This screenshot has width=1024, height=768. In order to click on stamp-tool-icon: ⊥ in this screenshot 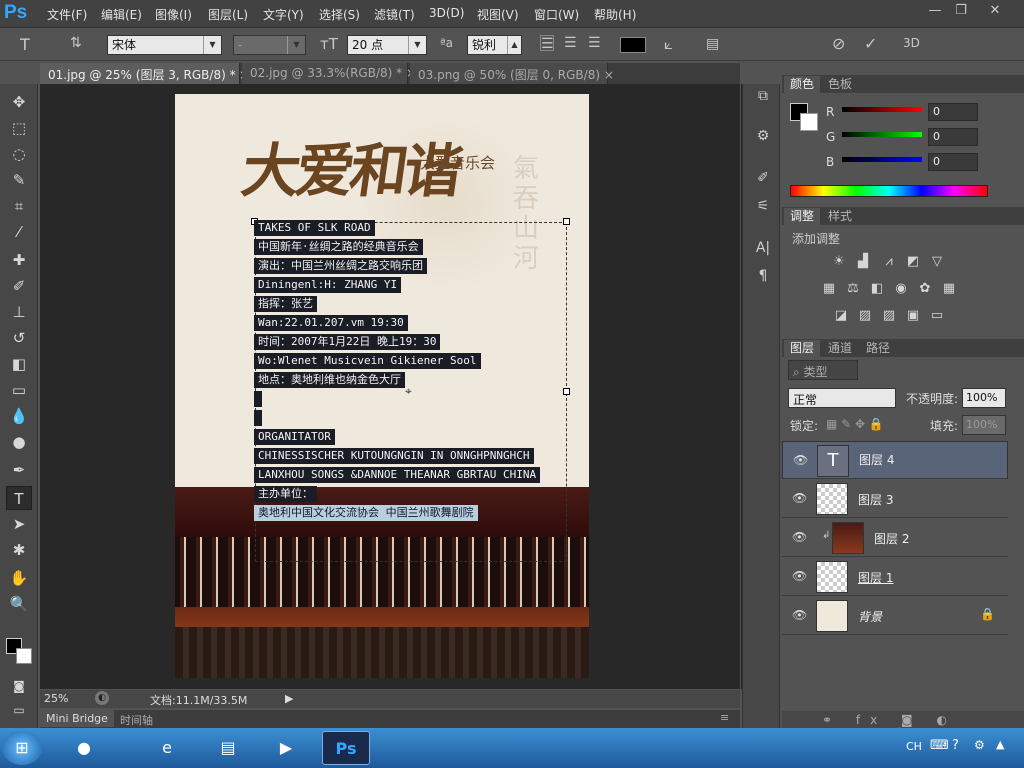, I will do `click(19, 312)`.